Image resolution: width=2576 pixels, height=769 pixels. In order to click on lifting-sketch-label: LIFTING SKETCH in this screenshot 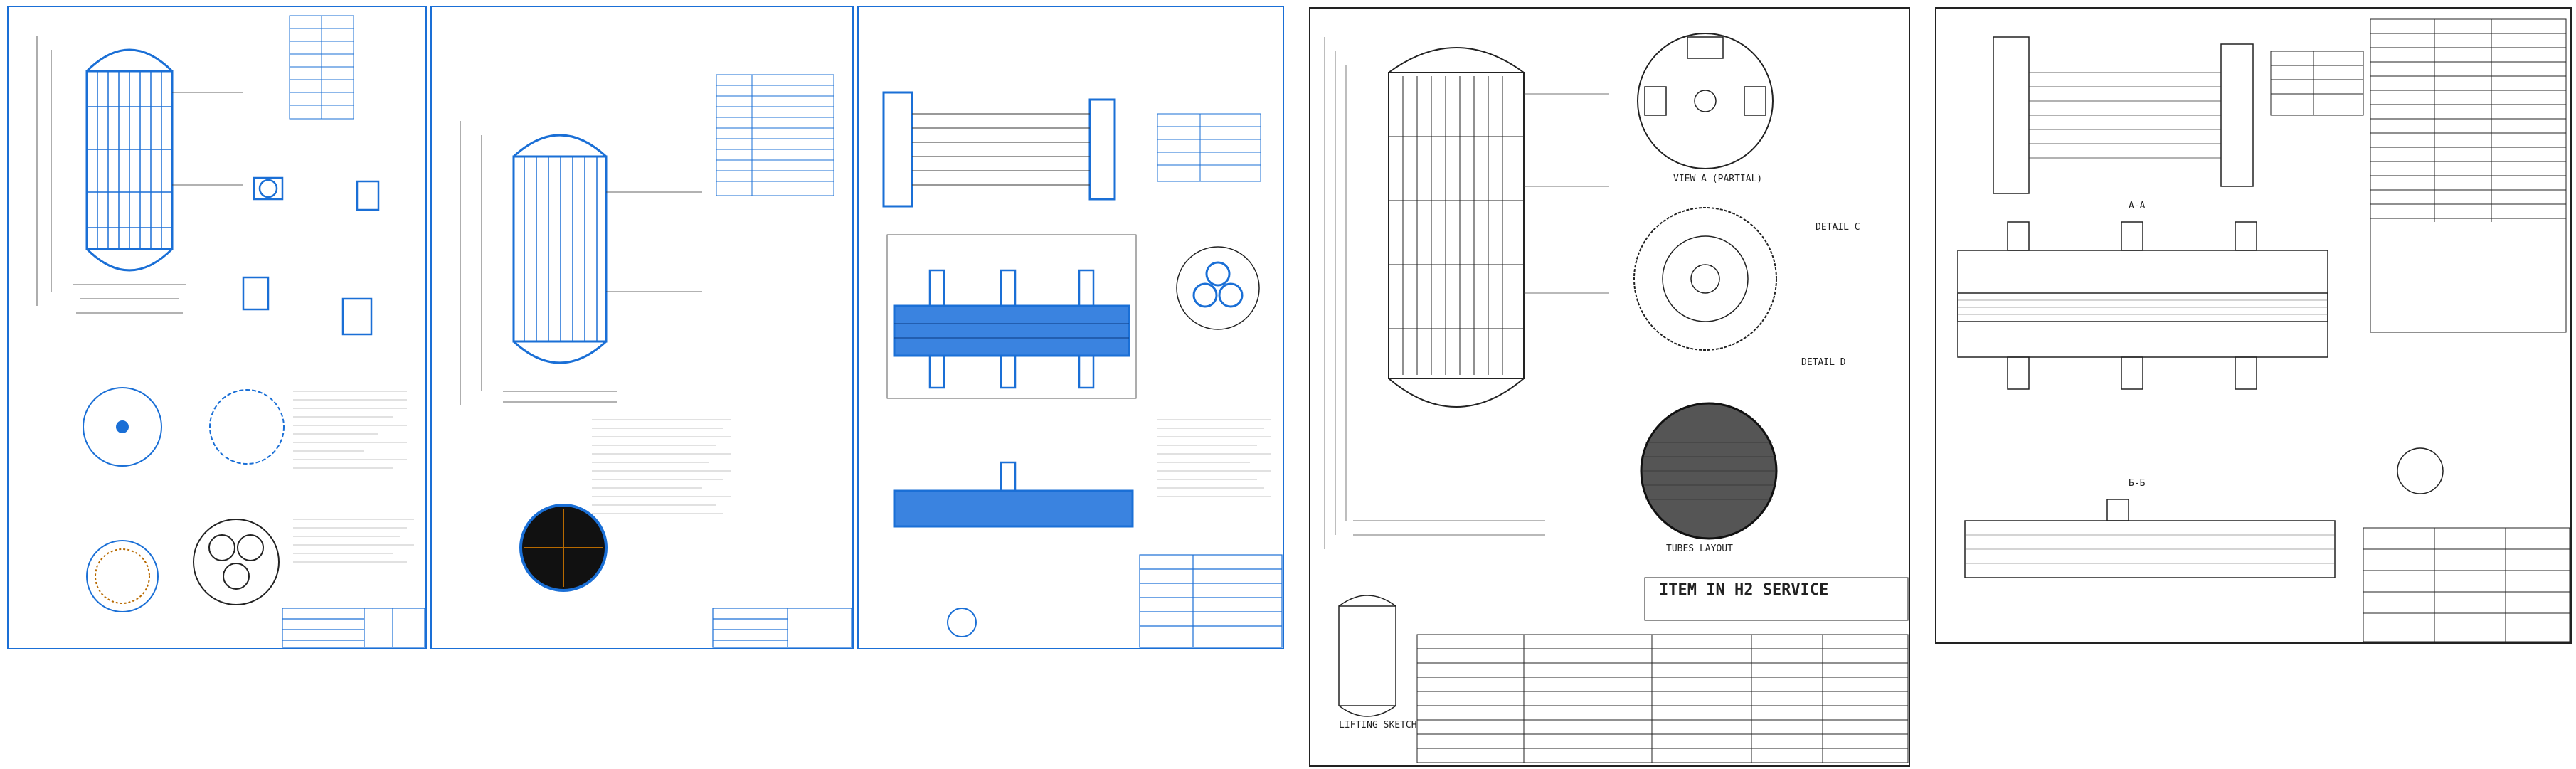, I will do `click(1378, 725)`.